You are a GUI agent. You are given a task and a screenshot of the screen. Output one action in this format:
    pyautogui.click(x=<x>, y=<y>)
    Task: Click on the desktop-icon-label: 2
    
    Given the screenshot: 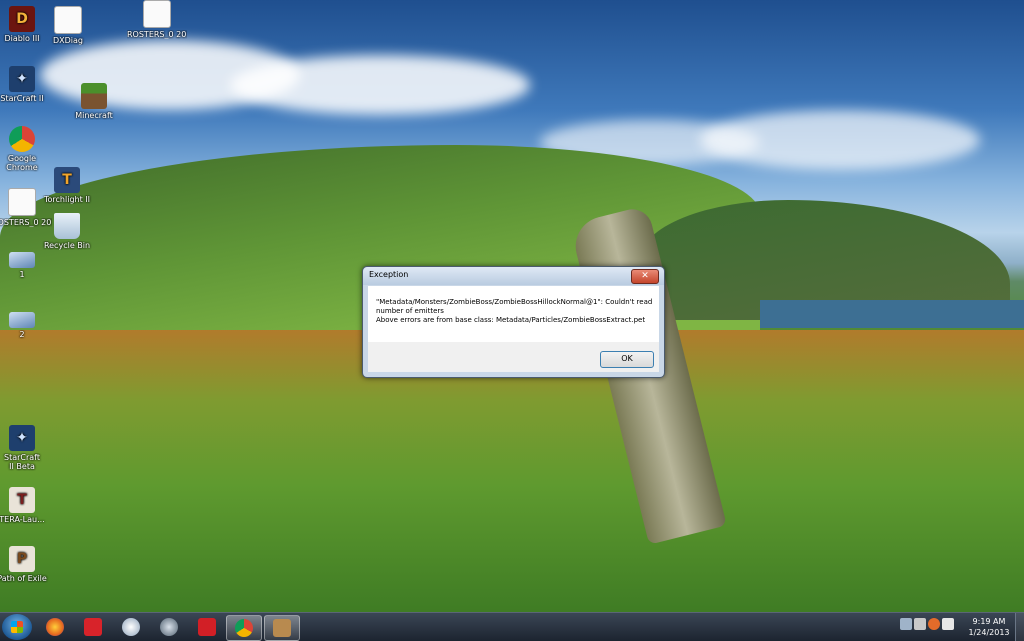 What is the action you would take?
    pyautogui.click(x=22, y=334)
    